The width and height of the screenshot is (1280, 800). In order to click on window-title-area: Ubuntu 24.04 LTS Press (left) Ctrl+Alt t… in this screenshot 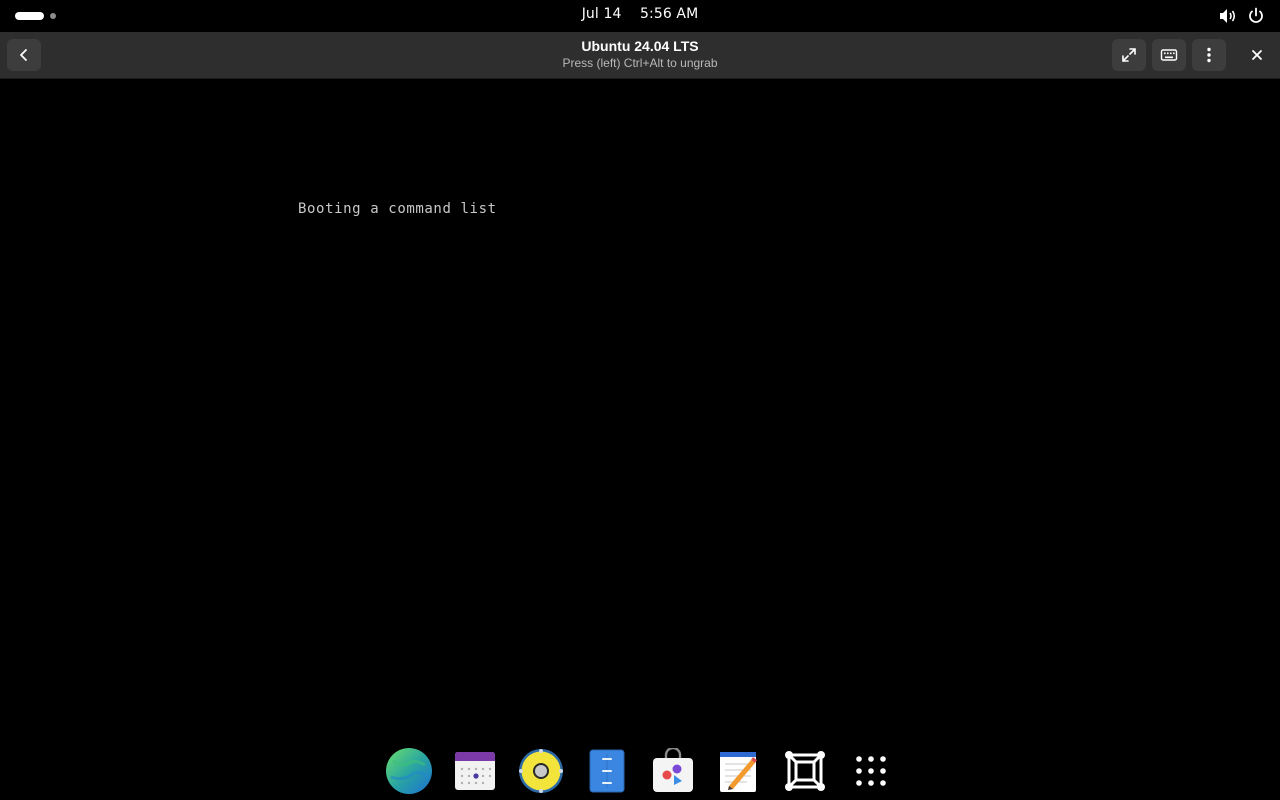, I will do `click(640, 54)`.